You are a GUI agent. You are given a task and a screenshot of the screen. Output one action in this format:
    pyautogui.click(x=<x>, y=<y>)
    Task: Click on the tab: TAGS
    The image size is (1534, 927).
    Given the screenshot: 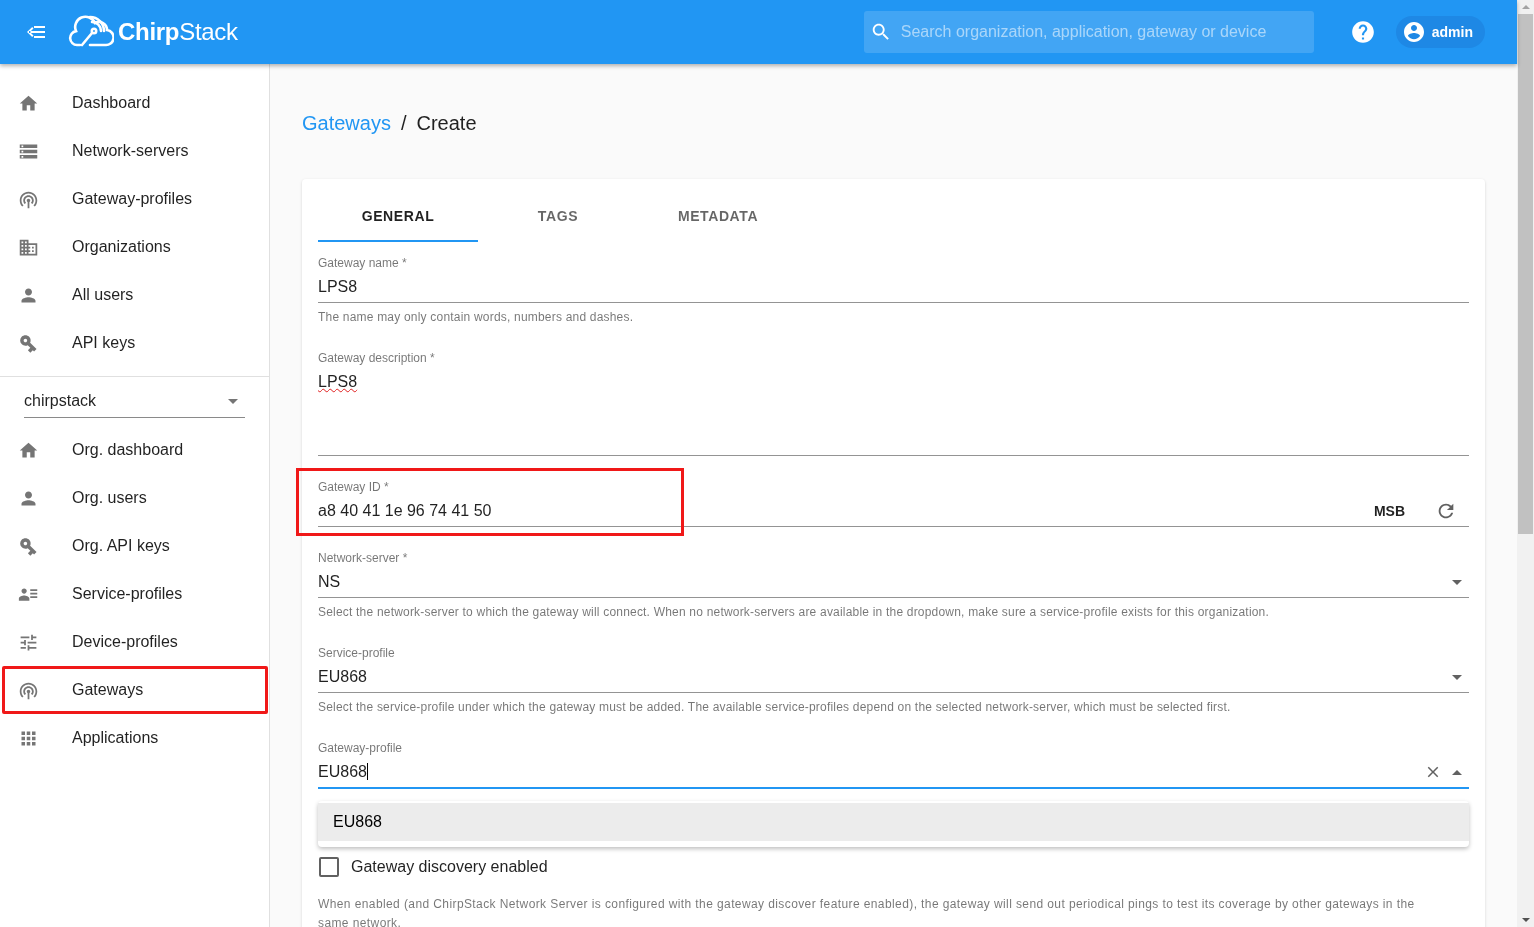 What is the action you would take?
    pyautogui.click(x=558, y=210)
    